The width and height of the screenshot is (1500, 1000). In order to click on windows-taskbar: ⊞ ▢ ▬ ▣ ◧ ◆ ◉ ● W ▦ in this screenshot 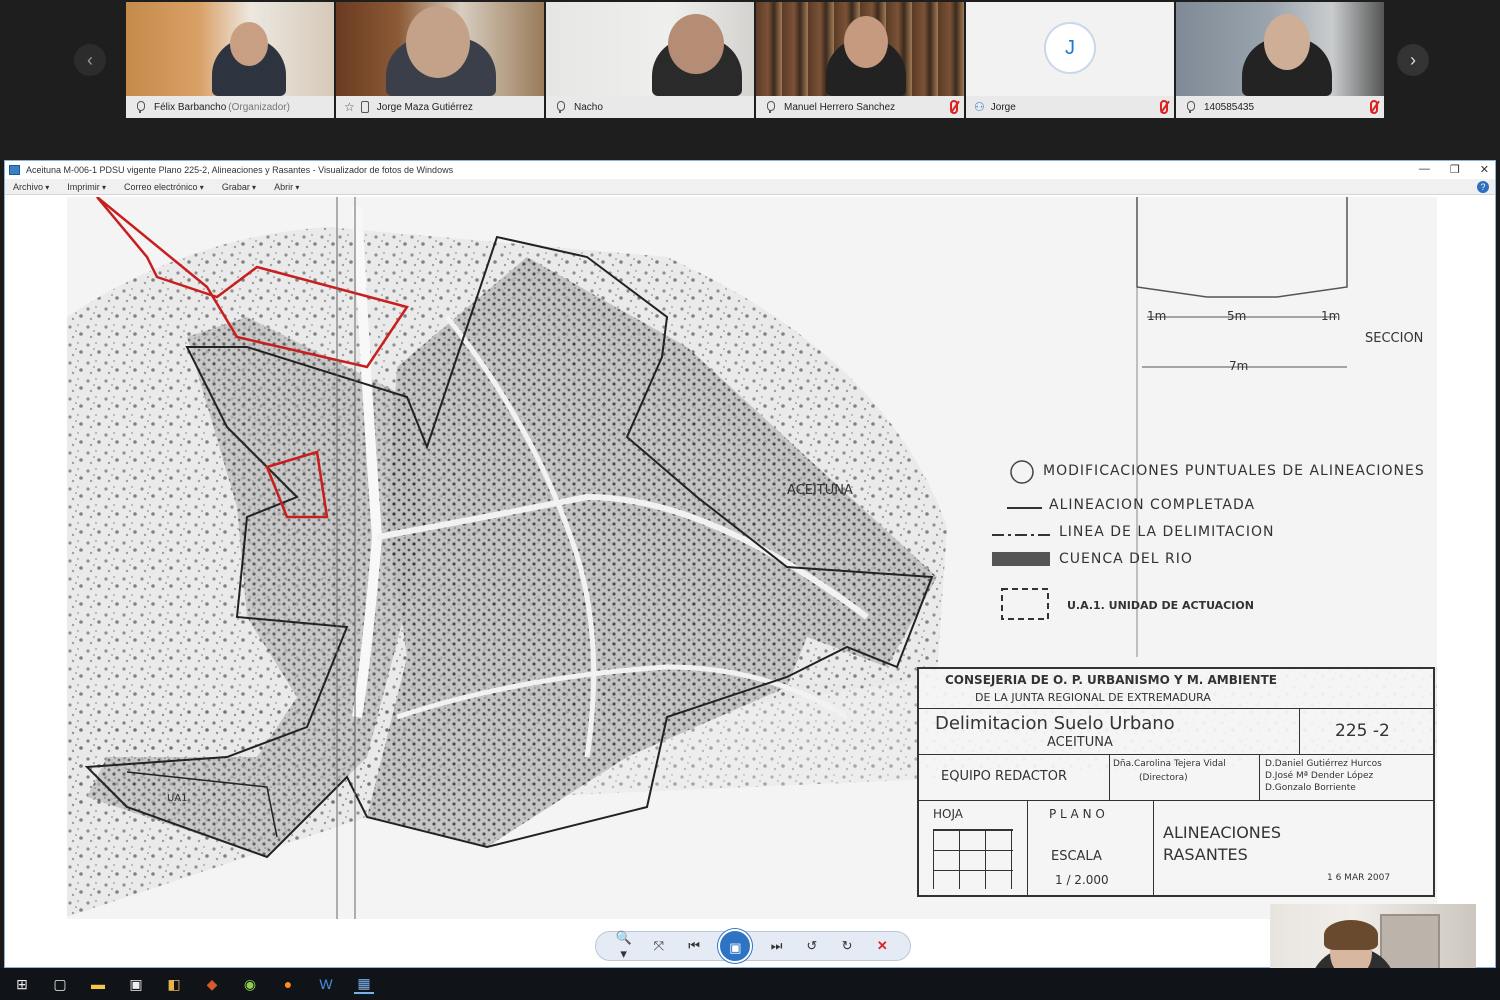, I will do `click(750, 984)`.